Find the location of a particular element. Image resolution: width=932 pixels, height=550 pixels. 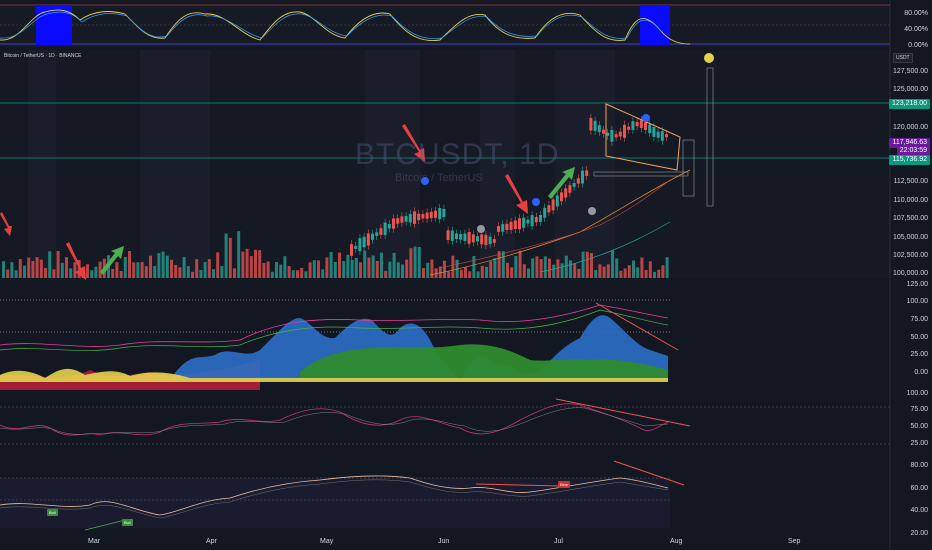

price-axis-127500: 127,500.00 is located at coordinates (910, 71).